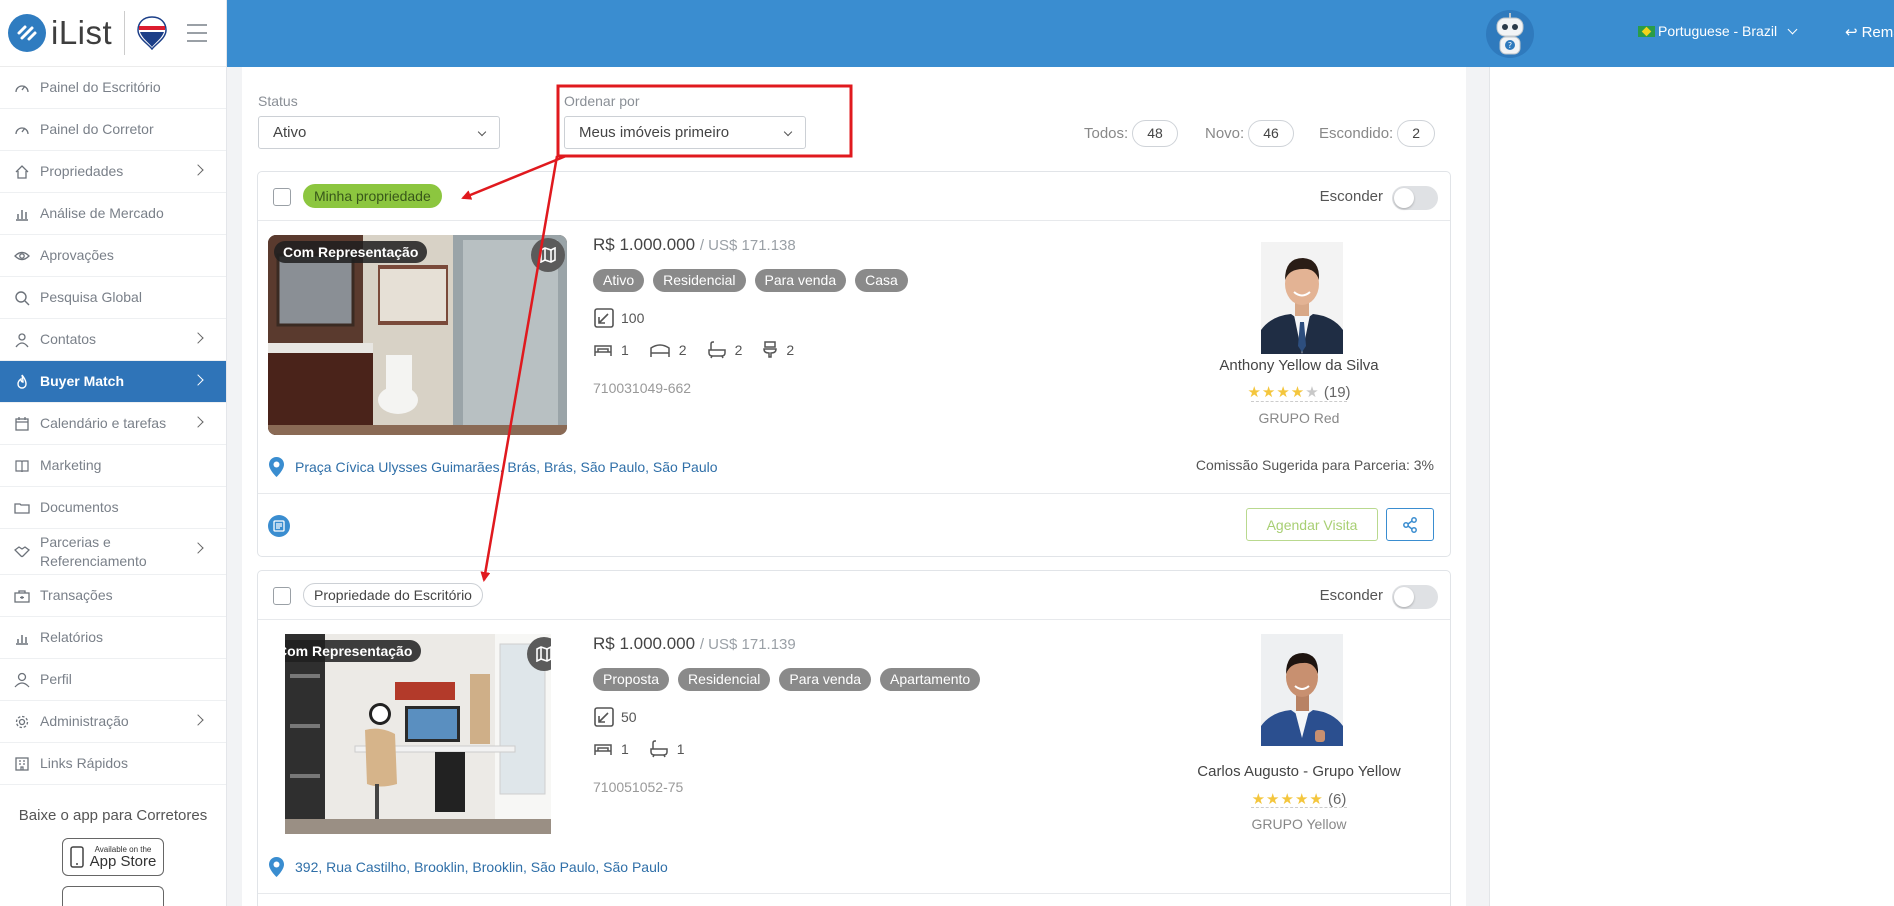  What do you see at coordinates (1510, 34) in the screenshot?
I see `assistant-robot-icon: ?` at bounding box center [1510, 34].